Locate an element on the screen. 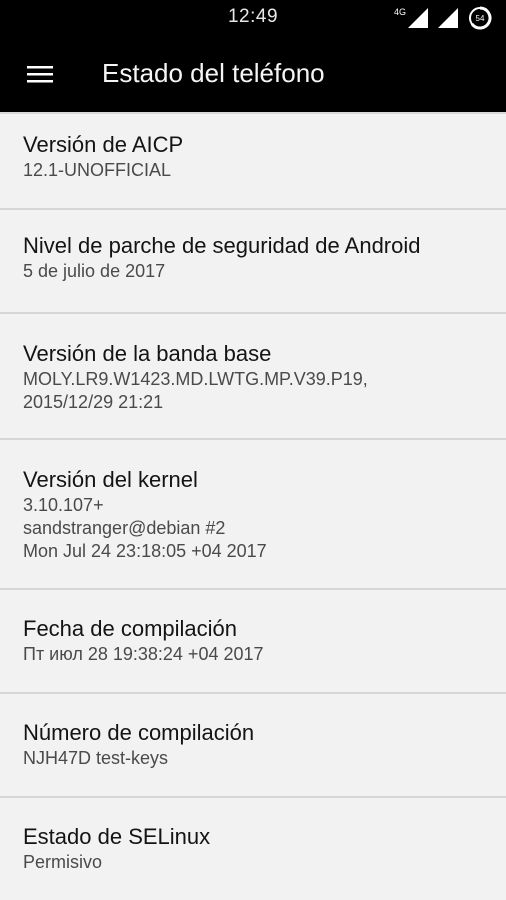  list-item-title: Nivel de parche de seguridad de Android is located at coordinates (222, 245).